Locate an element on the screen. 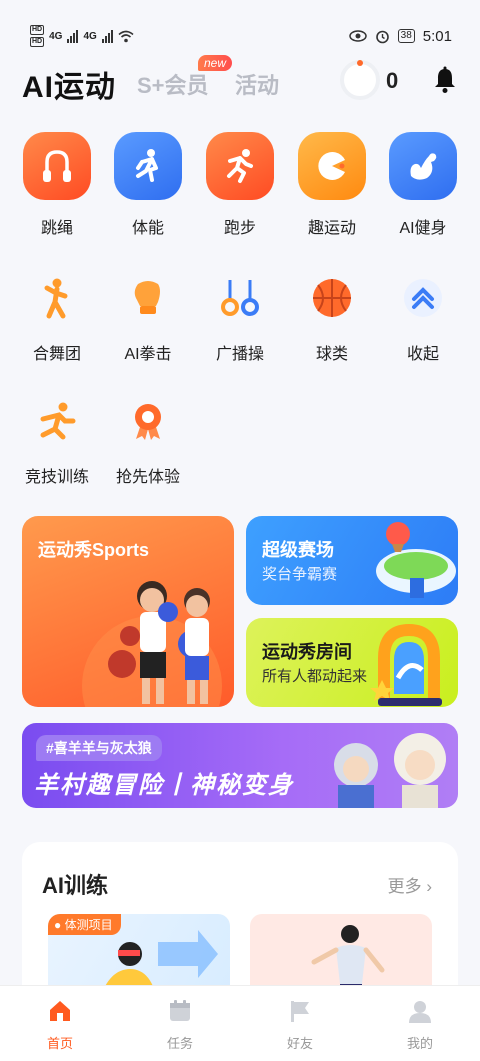  feature-ai-fitness: AI健身 is located at coordinates (423, 185).